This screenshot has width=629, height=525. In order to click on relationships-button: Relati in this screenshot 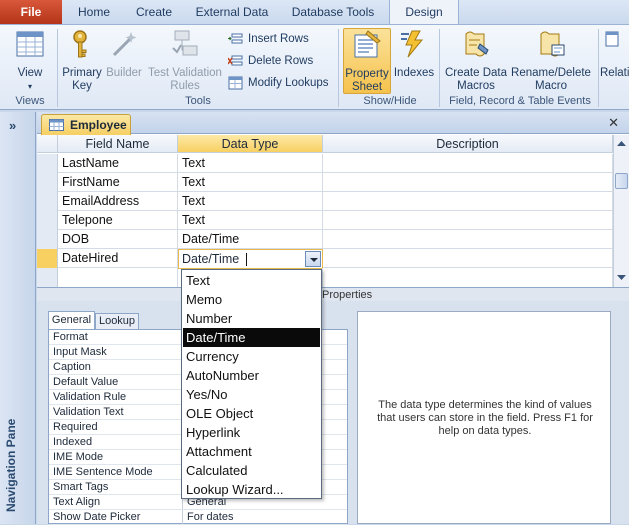, I will do `click(614, 54)`.